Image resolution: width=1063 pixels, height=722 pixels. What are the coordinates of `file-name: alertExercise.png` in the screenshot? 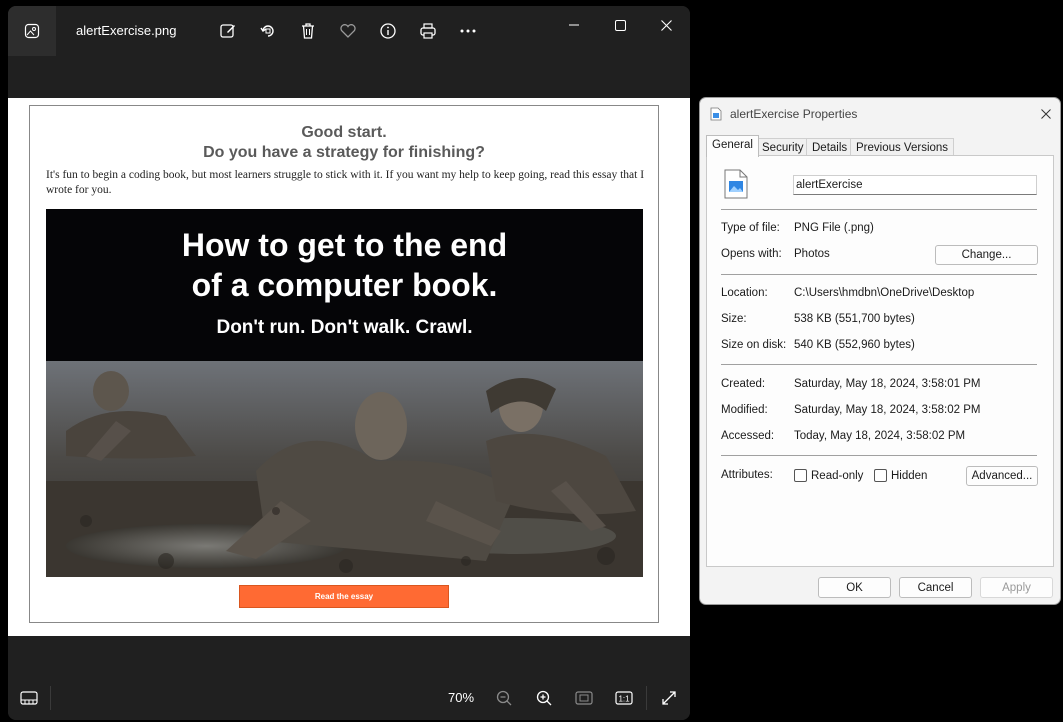 It's located at (126, 30).